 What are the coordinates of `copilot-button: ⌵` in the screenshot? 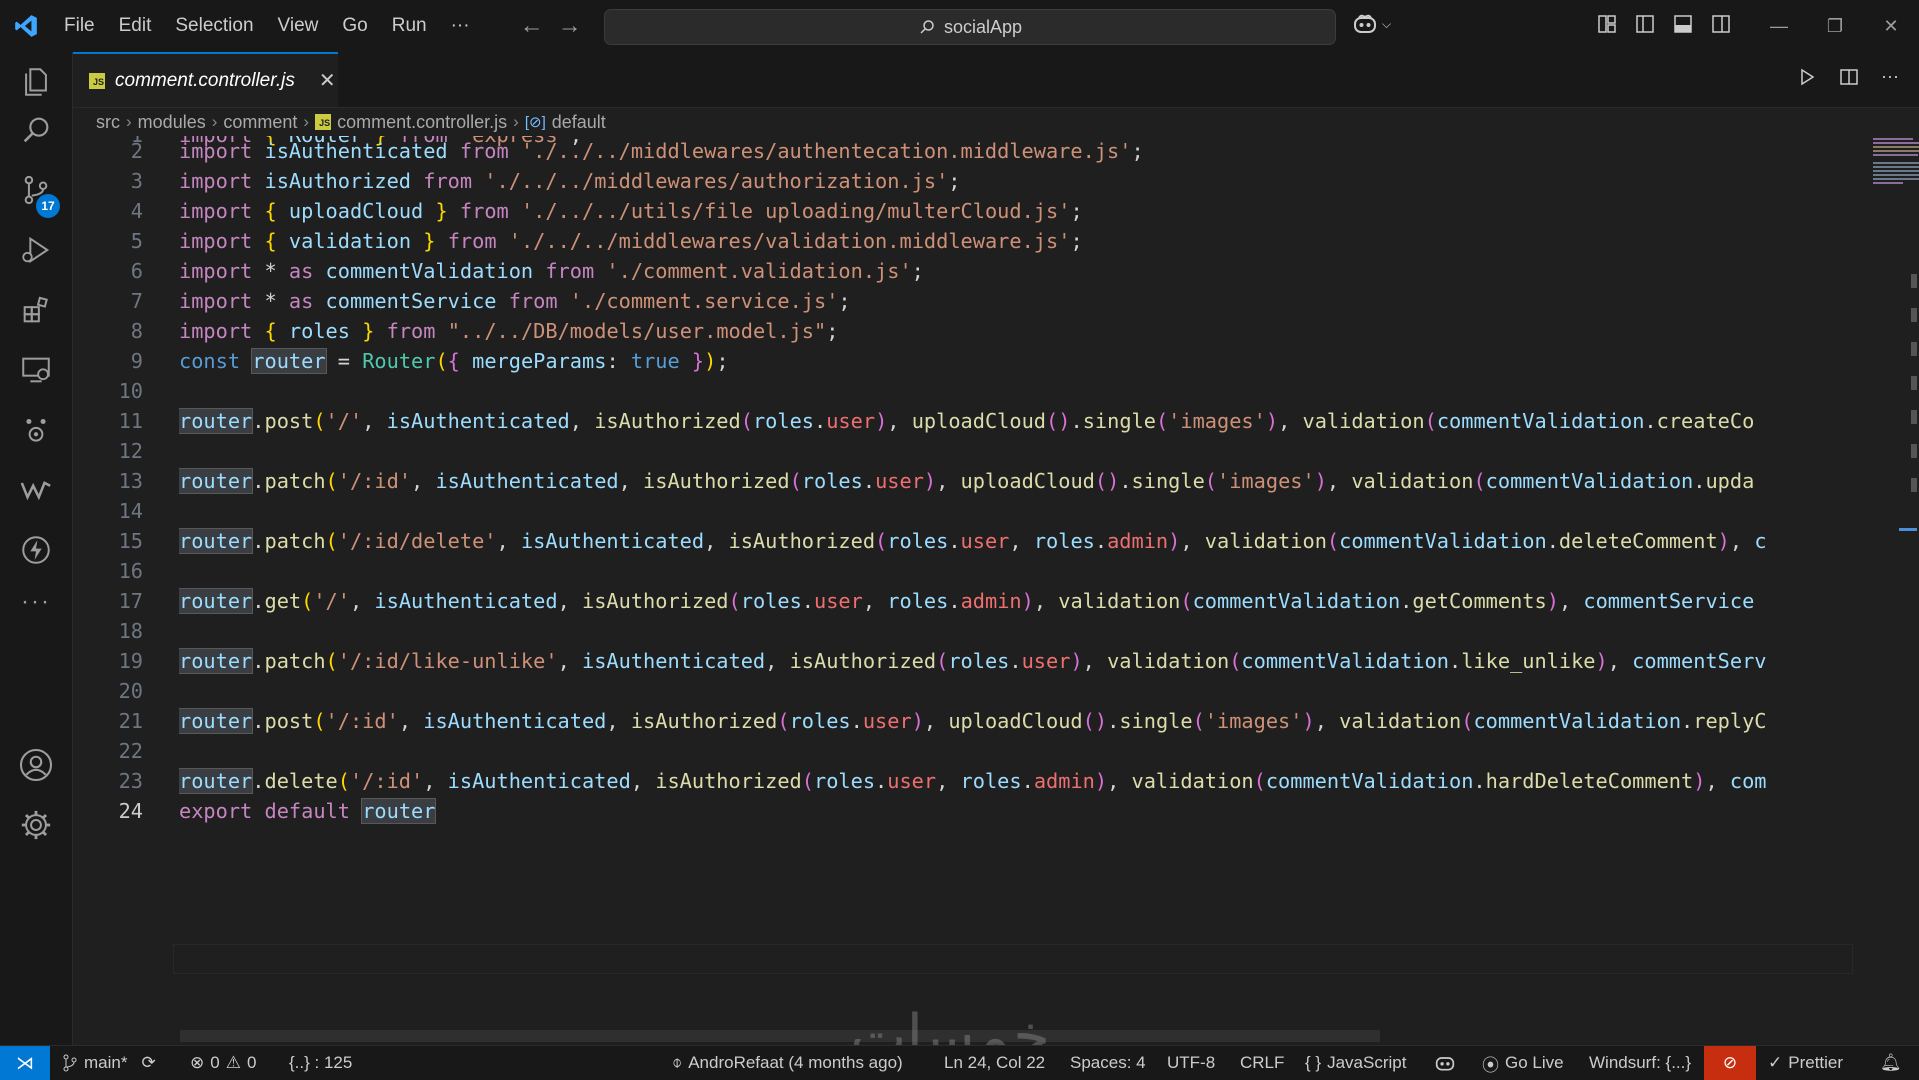 It's located at (1371, 24).